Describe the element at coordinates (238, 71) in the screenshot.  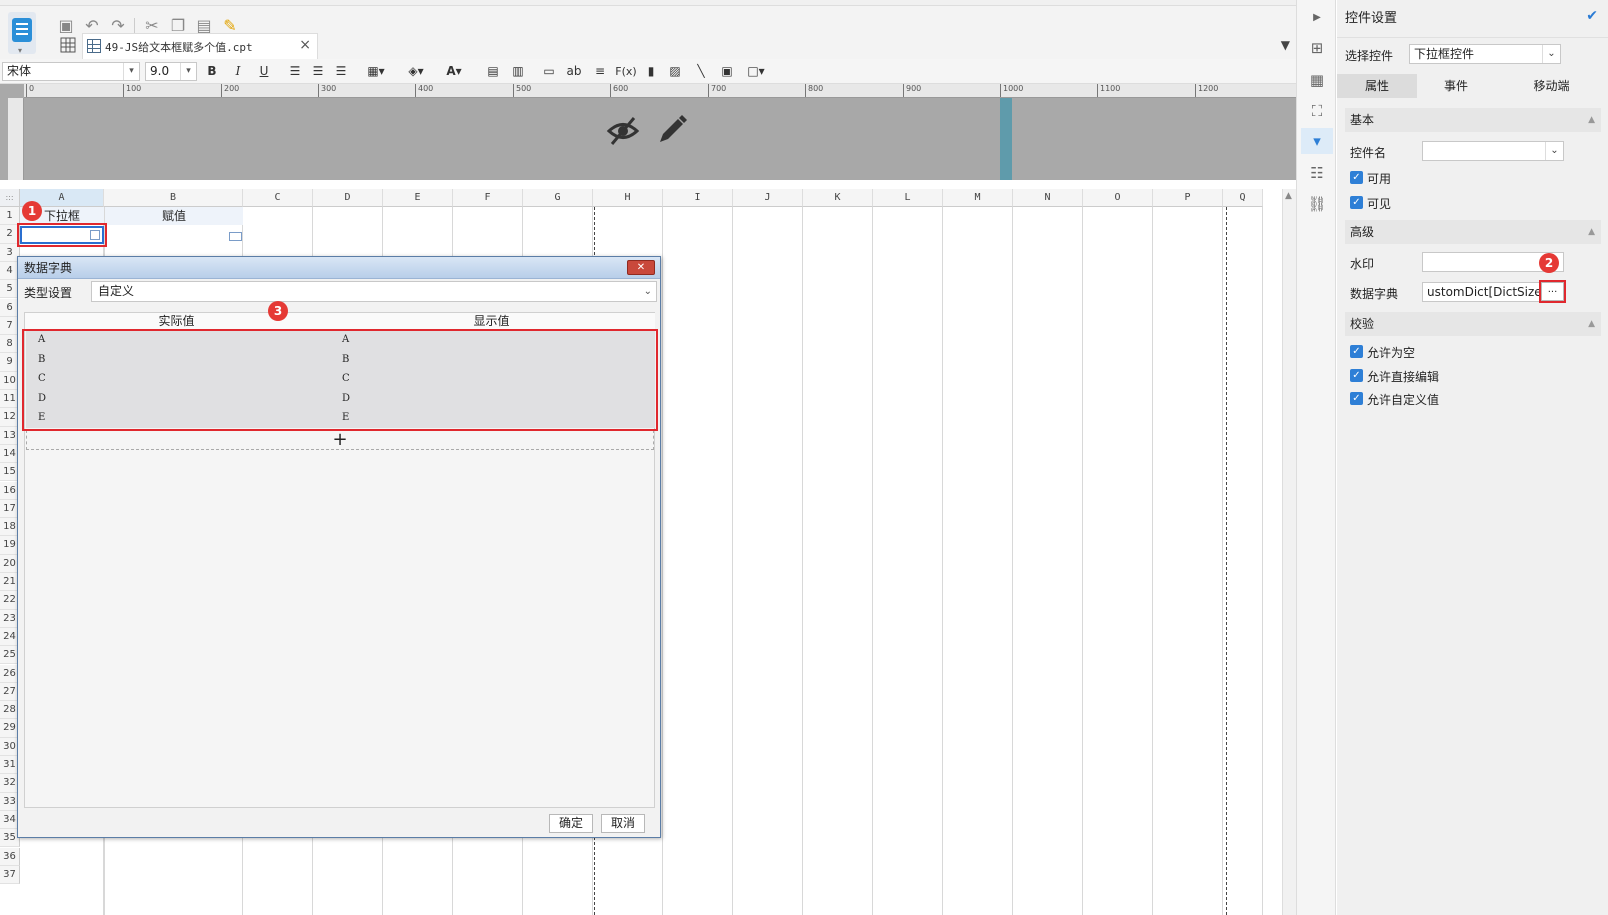
I see `italic-button: I` at that location.